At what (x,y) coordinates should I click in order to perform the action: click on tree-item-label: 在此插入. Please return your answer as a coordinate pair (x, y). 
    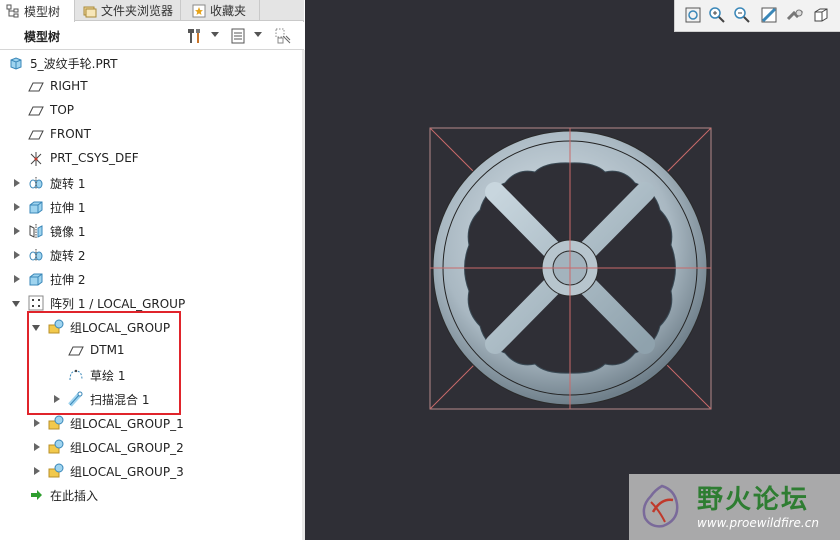
    Looking at the image, I should click on (74, 496).